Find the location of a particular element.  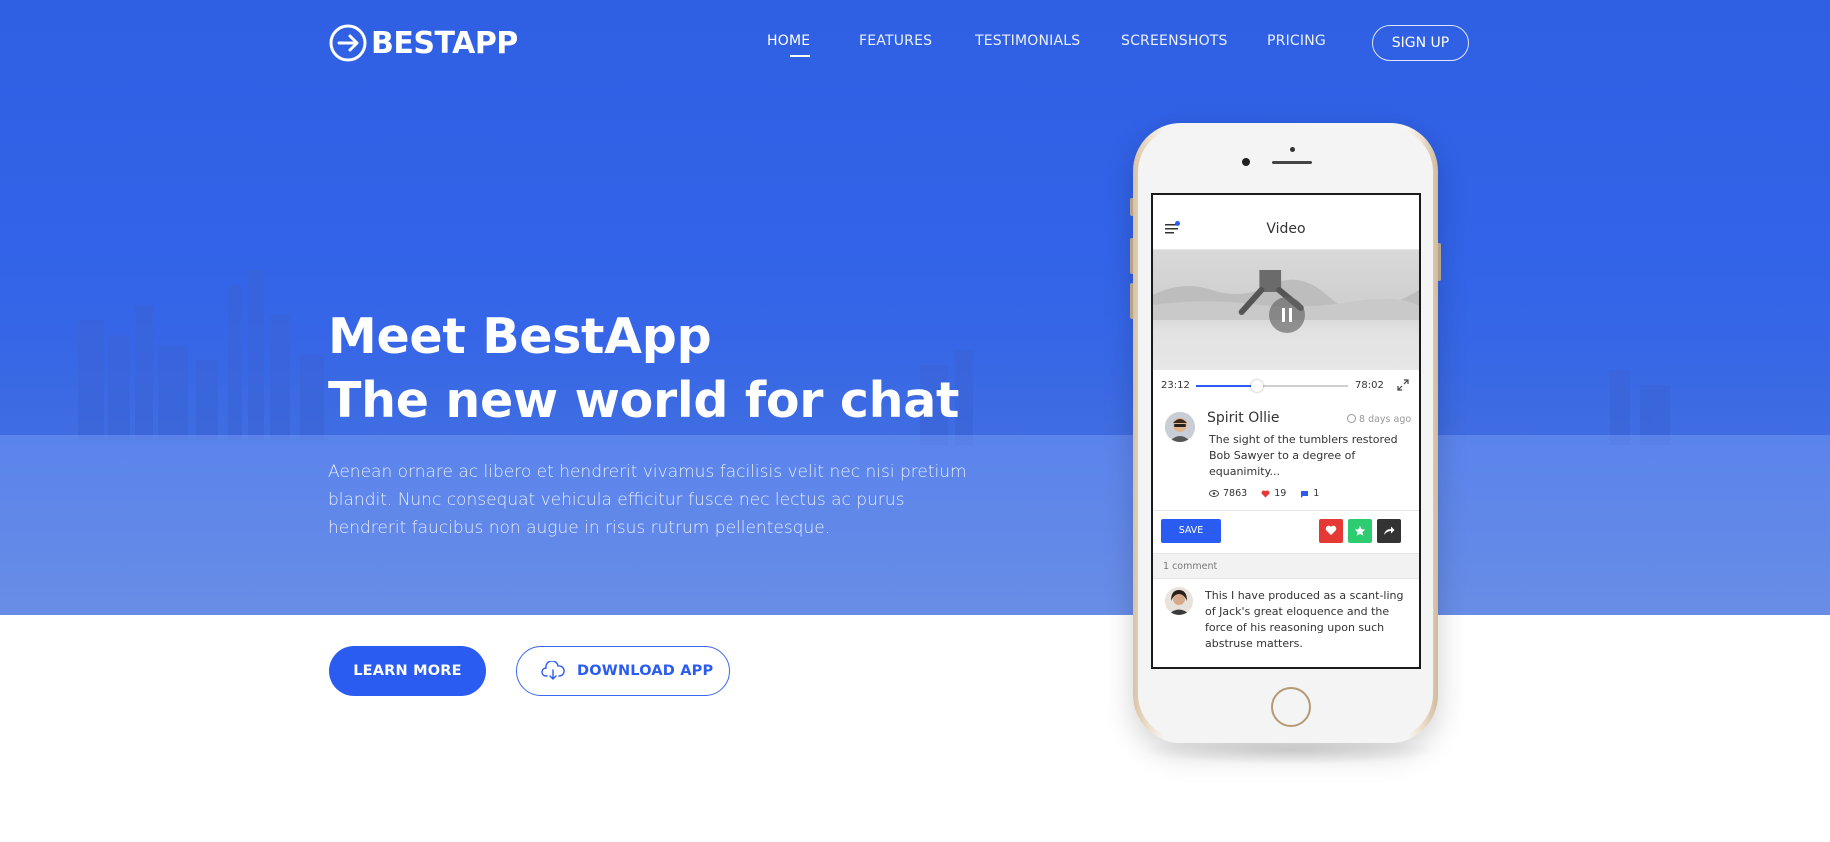

download-app-button: DOWNLOAD APP is located at coordinates (623, 671).